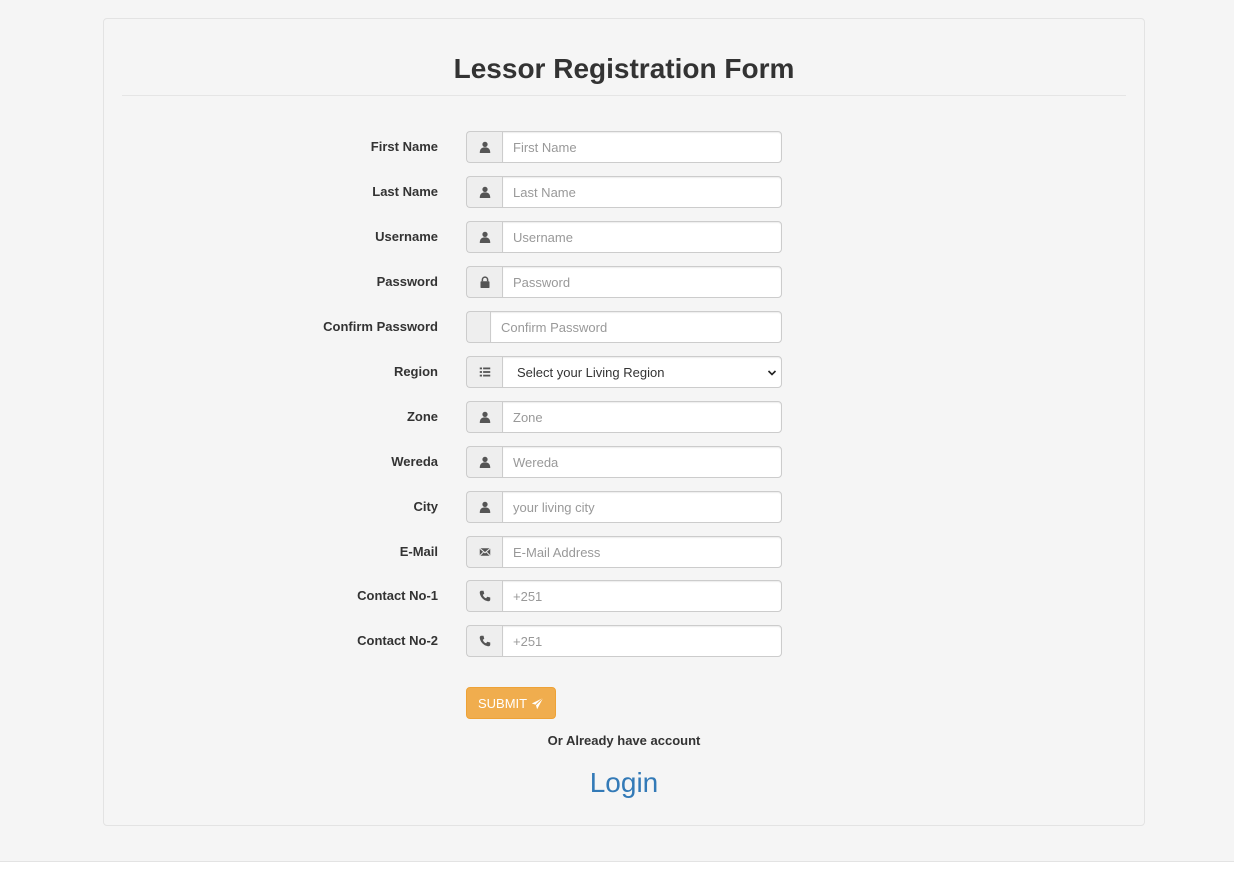  What do you see at coordinates (414, 461) in the screenshot?
I see `wereda-label: Wereda` at bounding box center [414, 461].